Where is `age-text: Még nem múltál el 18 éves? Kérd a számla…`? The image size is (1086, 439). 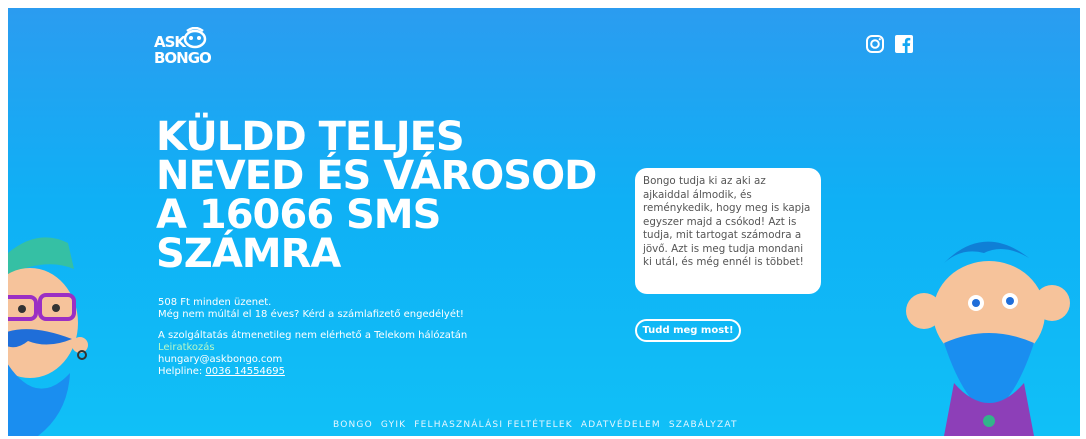 age-text: Még nem múltál el 18 éves? Kérd a számla… is located at coordinates (311, 314).